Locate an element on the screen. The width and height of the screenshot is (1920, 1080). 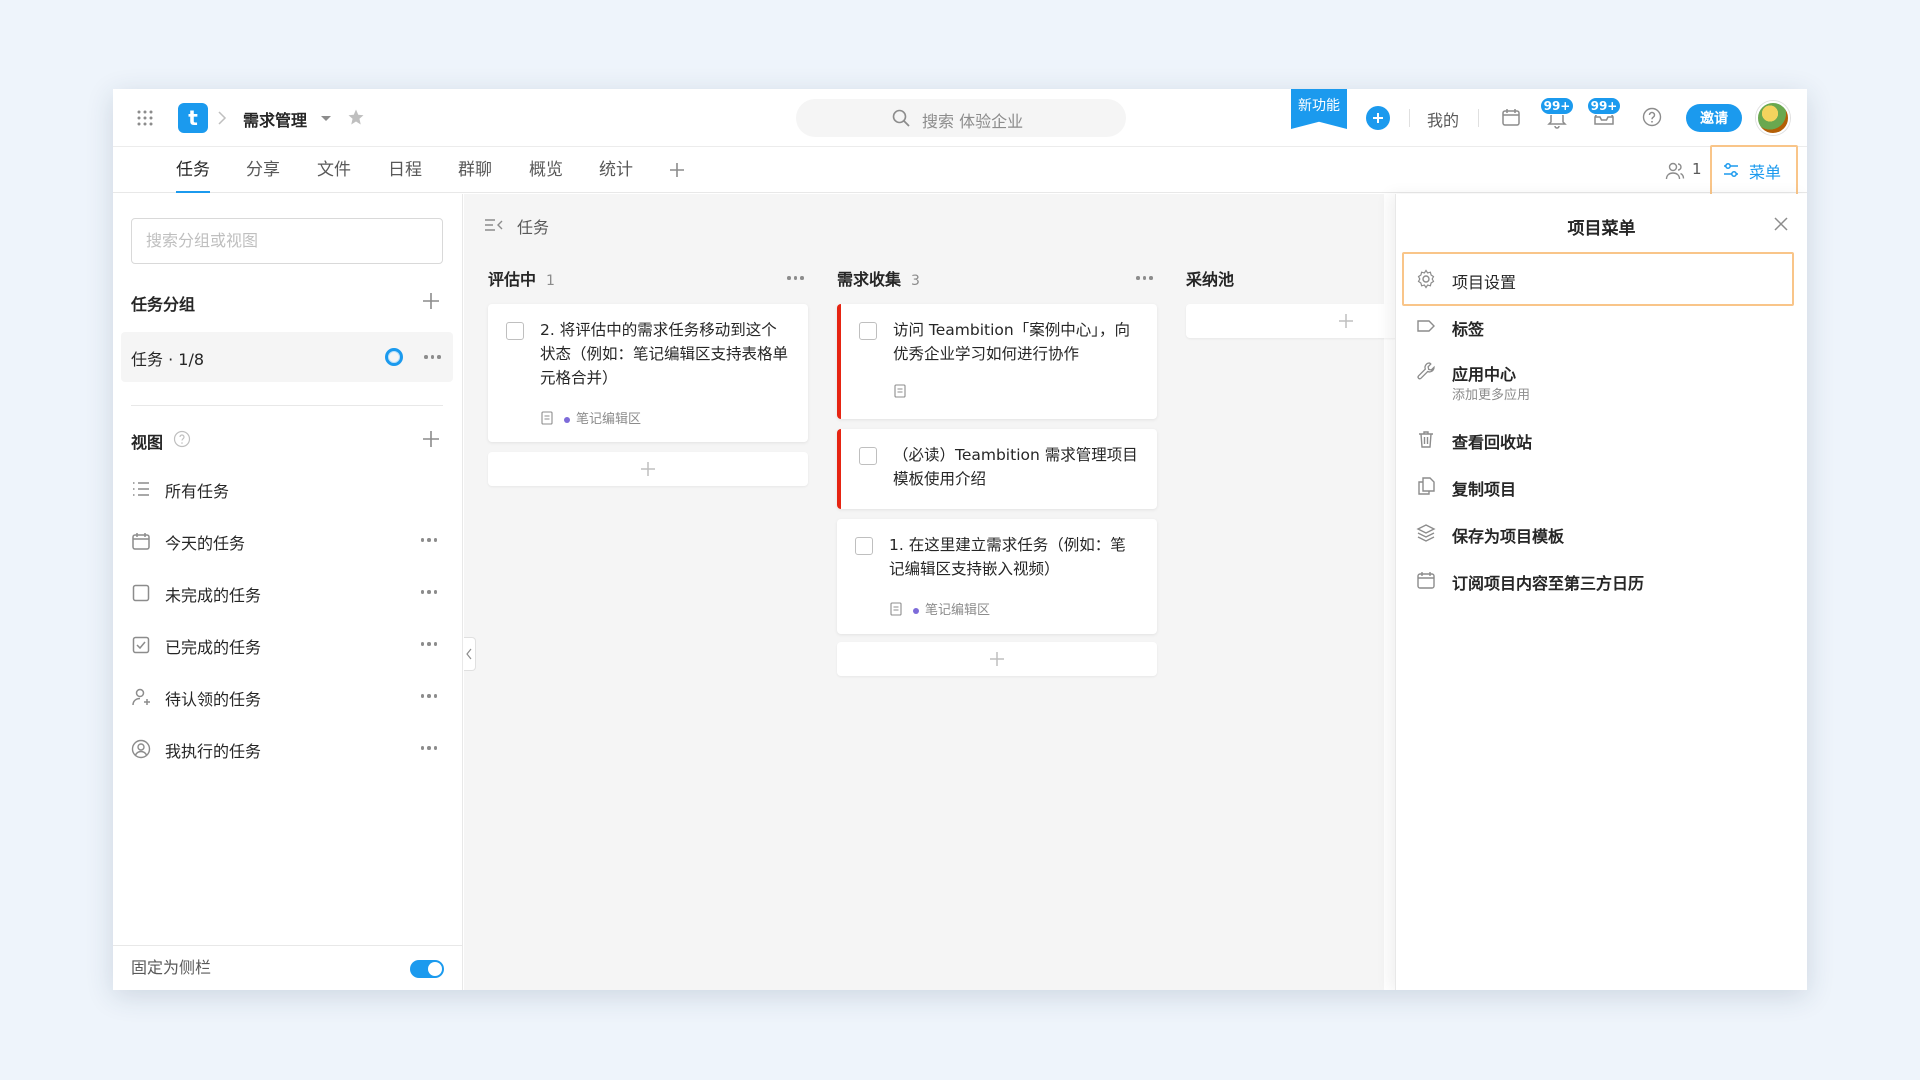
menu-item-project-settings: 项目设置 is located at coordinates (1601, 279).